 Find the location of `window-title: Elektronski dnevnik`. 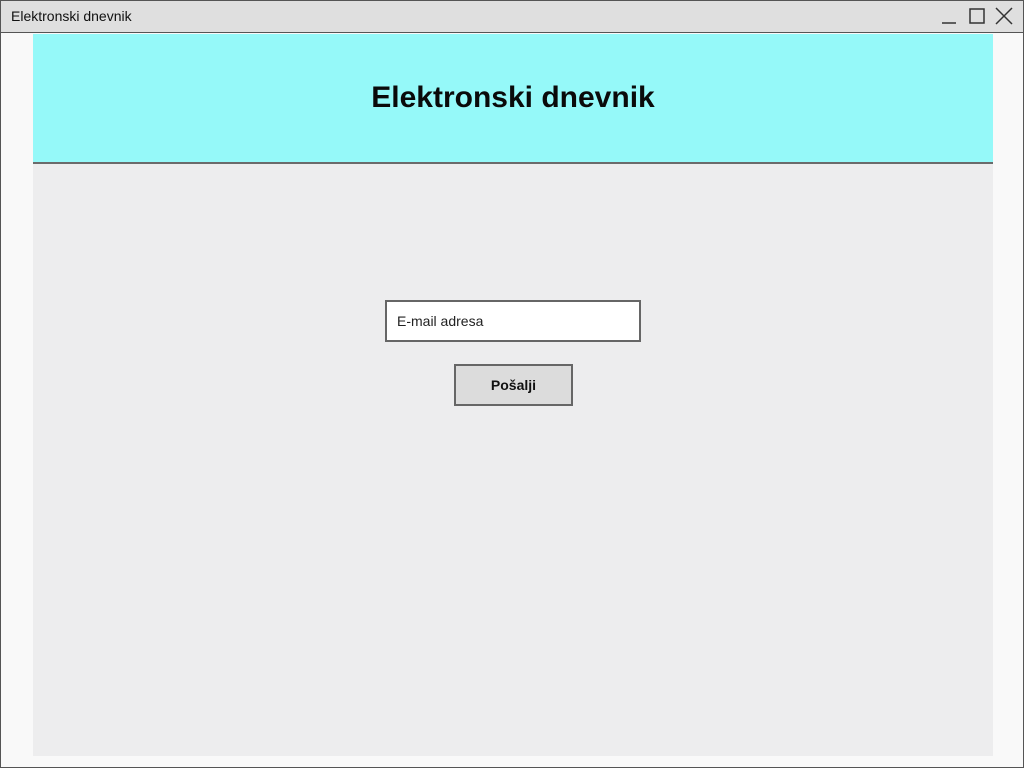

window-title: Elektronski dnevnik is located at coordinates (71, 16).